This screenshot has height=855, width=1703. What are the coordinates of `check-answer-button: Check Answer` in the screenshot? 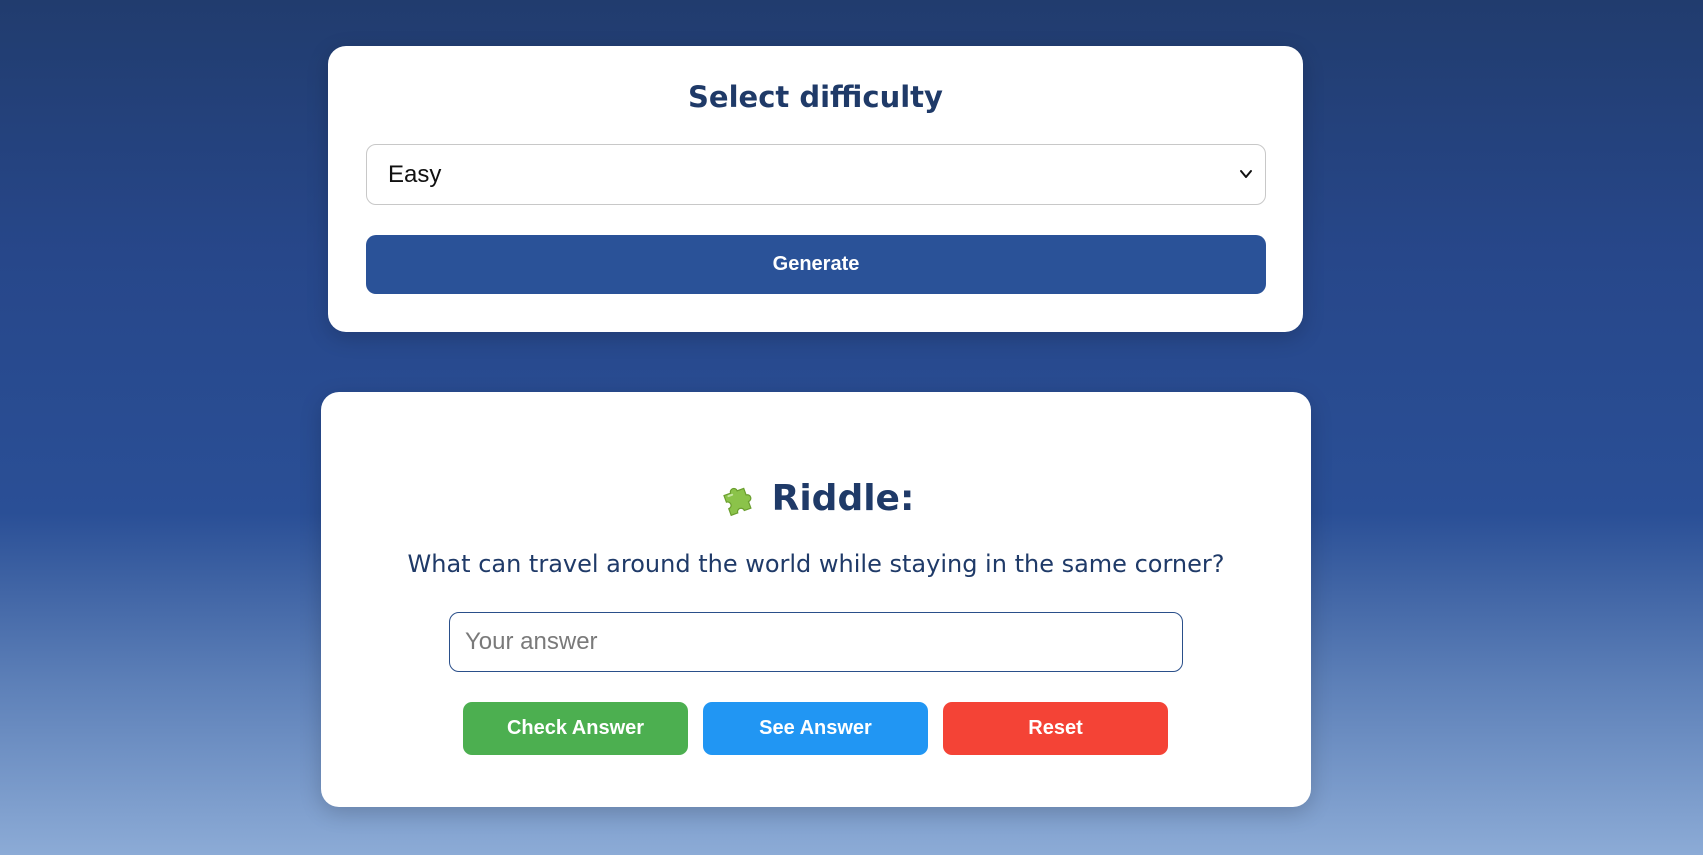 It's located at (575, 728).